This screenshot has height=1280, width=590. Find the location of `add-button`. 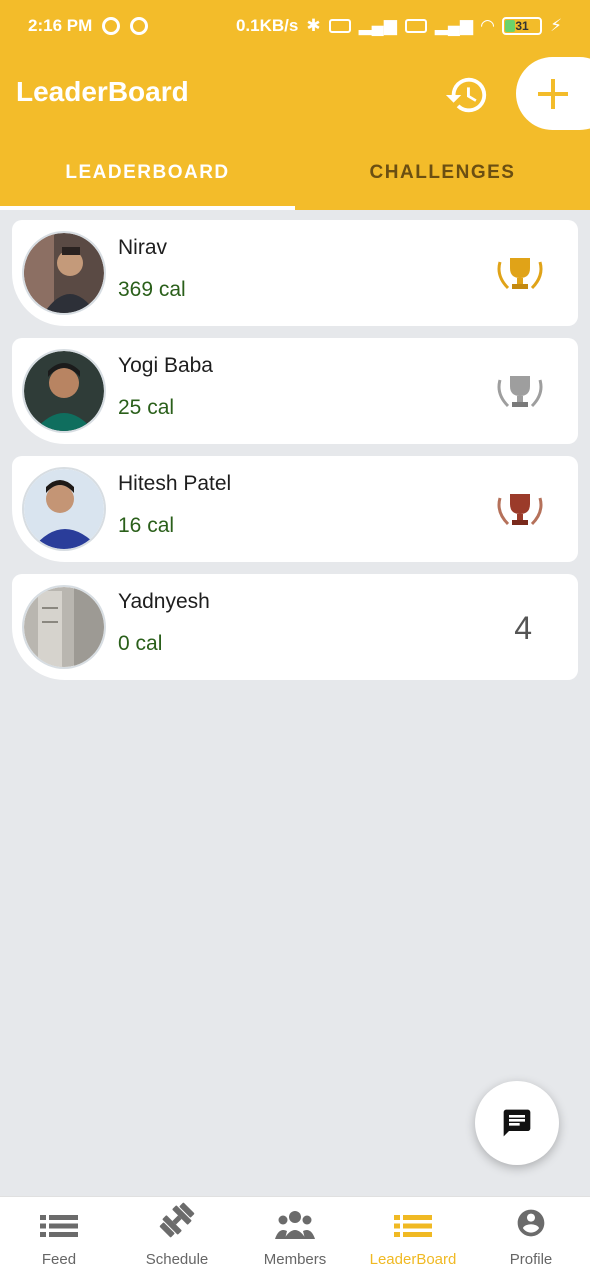

add-button is located at coordinates (553, 93).